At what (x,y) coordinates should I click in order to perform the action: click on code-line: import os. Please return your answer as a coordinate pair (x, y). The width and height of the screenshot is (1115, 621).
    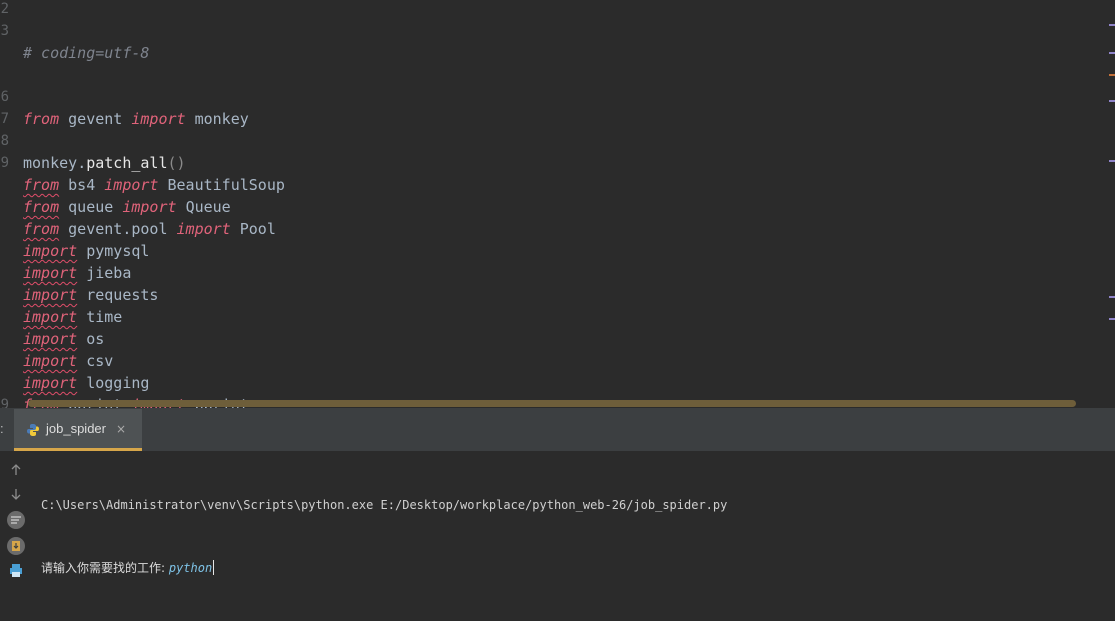
    Looking at the image, I should click on (185, 339).